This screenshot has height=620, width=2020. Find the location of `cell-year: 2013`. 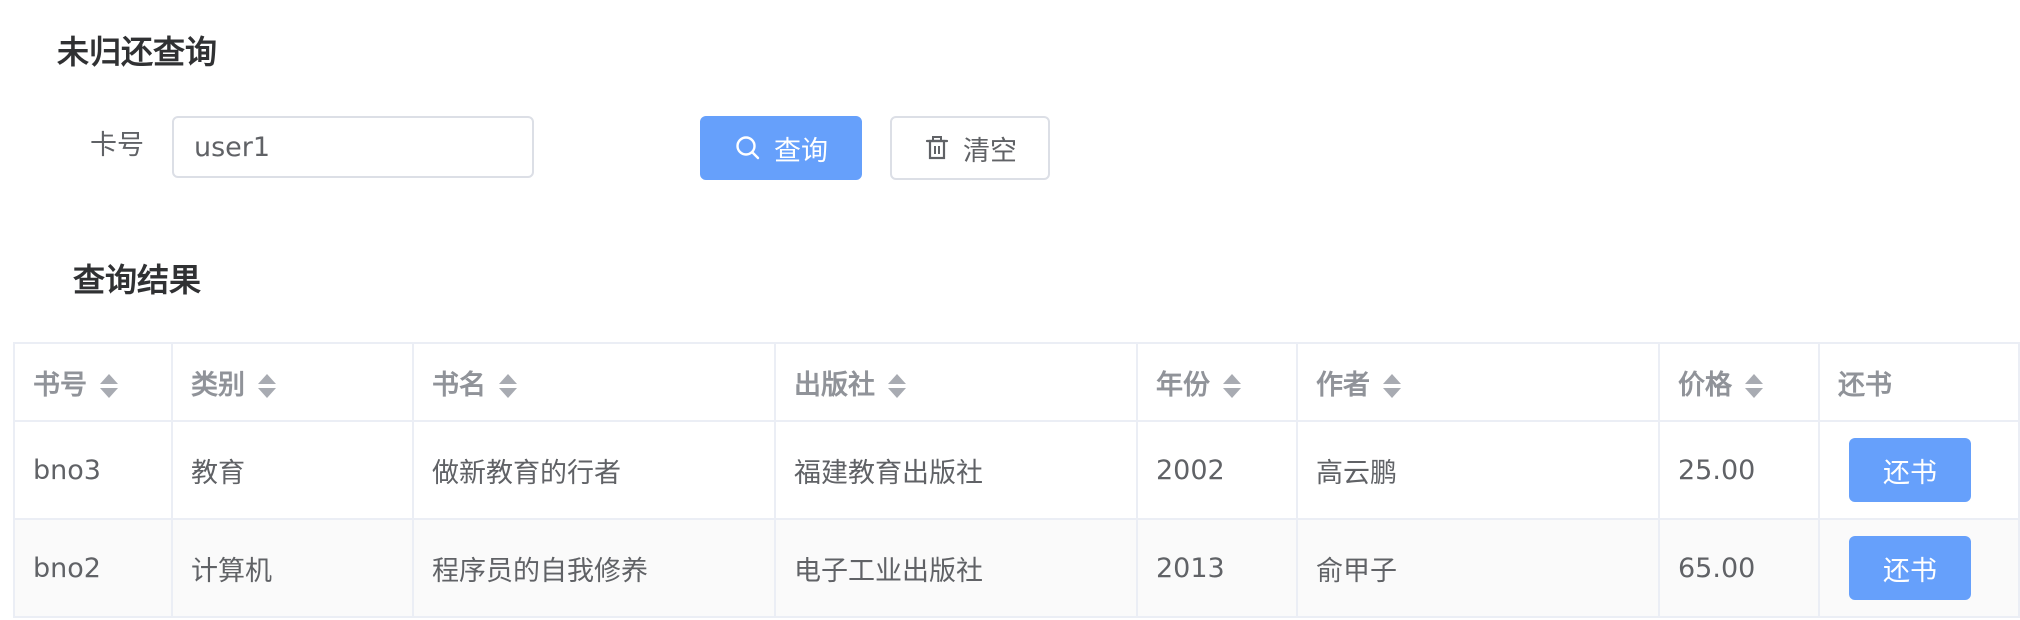

cell-year: 2013 is located at coordinates (1217, 568).